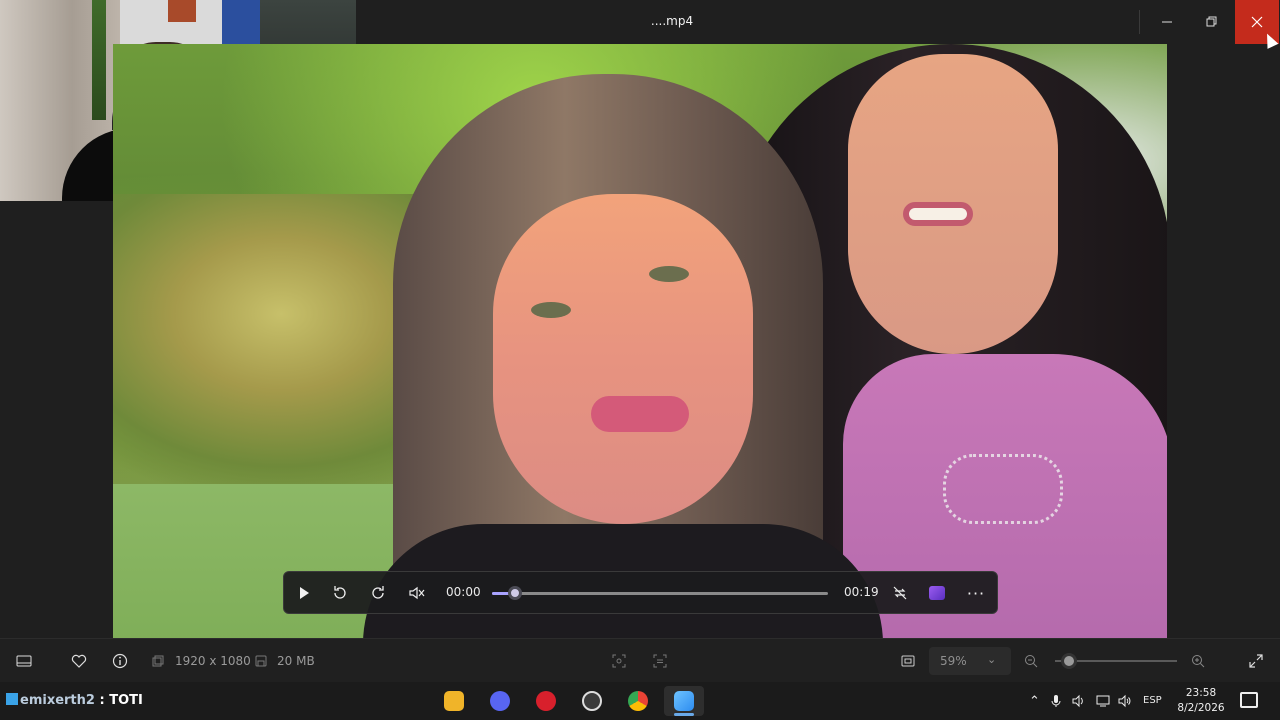  I want to click on zoom-in-icon, so click(1198, 661).